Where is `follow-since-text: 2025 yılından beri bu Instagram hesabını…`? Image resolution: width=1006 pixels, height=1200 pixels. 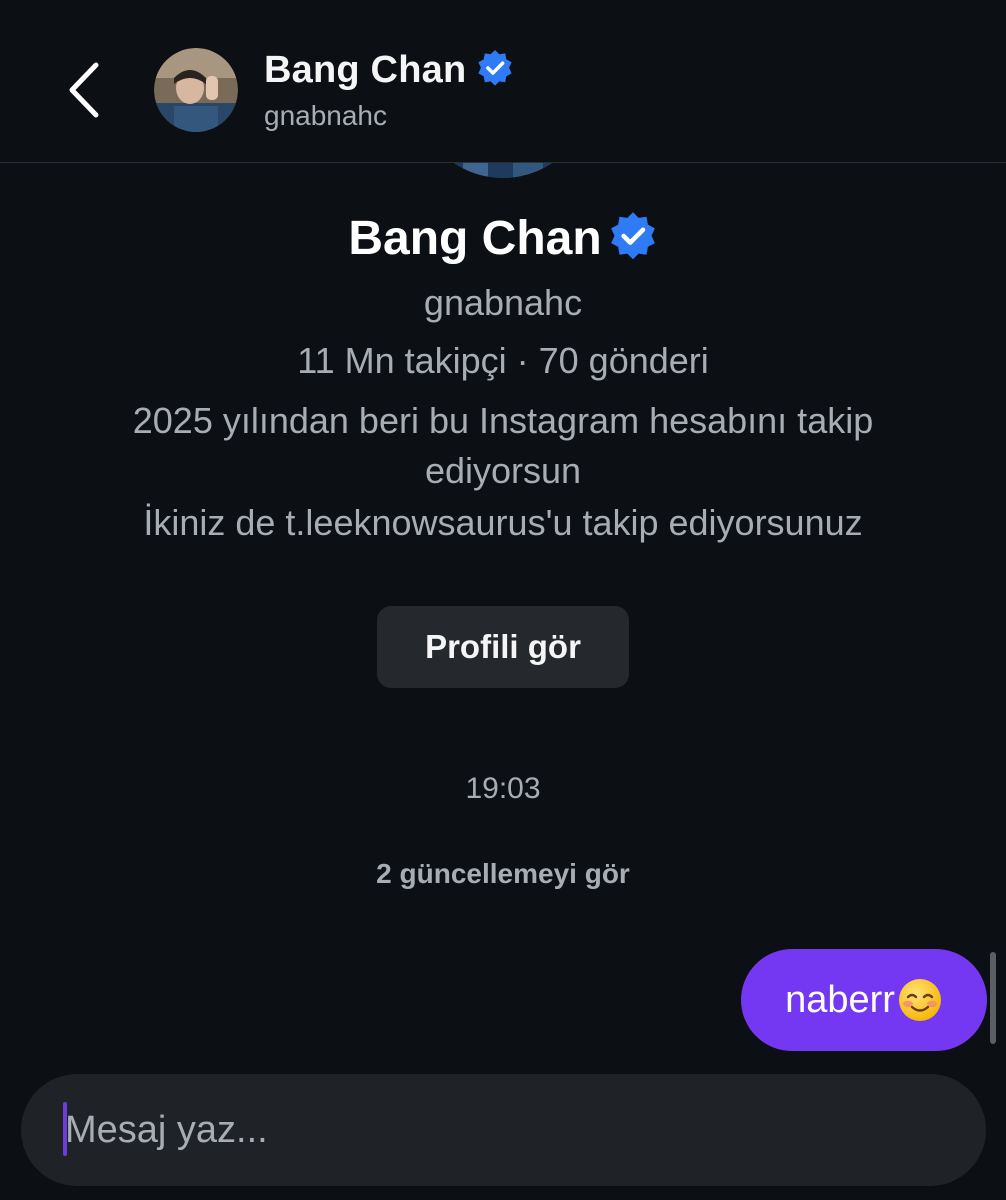
follow-since-text: 2025 yılından beri bu Instagram hesabını… is located at coordinates (503, 445).